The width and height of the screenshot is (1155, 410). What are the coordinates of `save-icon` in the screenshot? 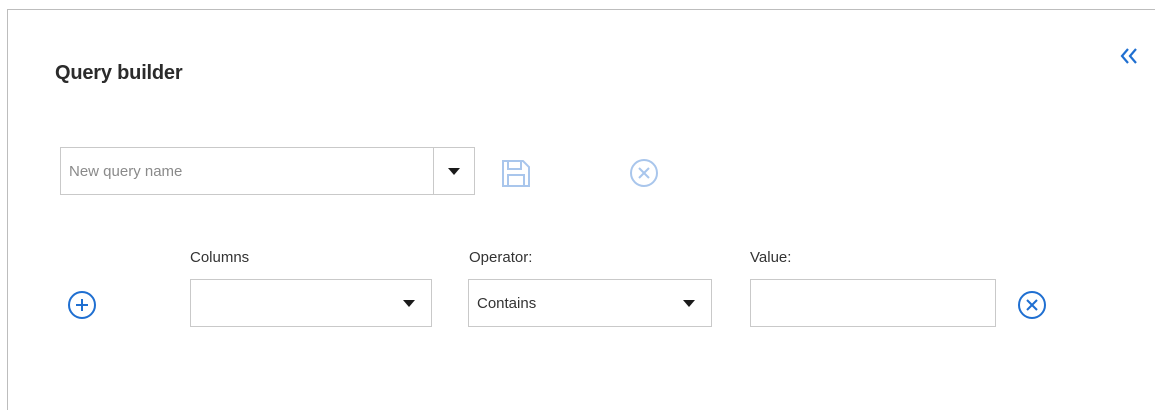 It's located at (516, 173).